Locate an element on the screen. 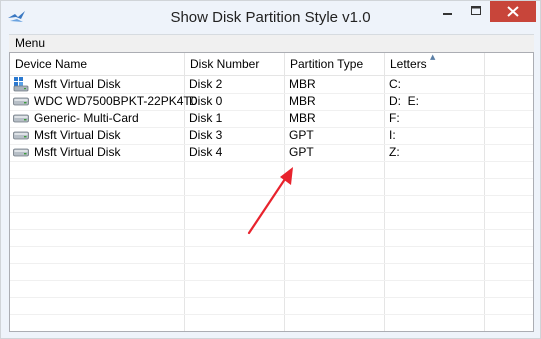 The width and height of the screenshot is (541, 339). maximize-icon is located at coordinates (476, 10).